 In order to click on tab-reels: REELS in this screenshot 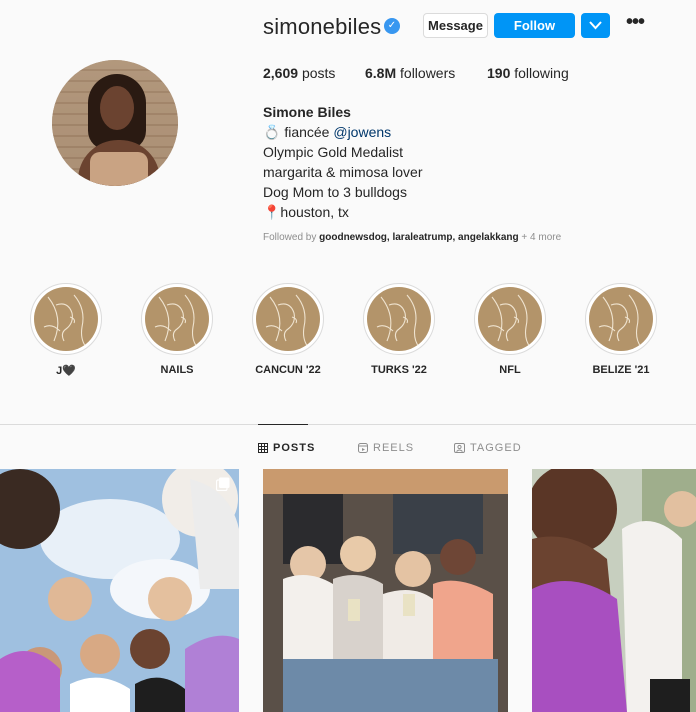, I will do `click(386, 448)`.